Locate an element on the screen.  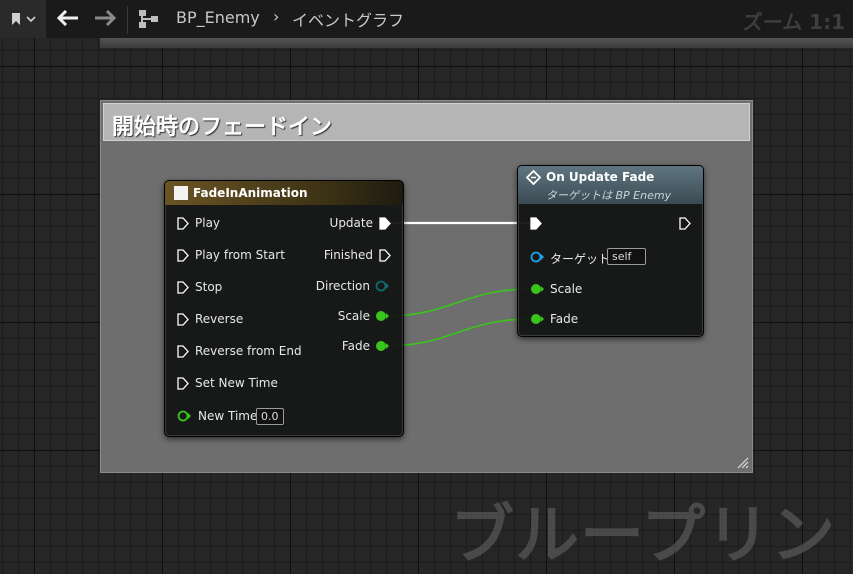
breadcrumb-blueprint: BP_Enemy is located at coordinates (218, 17).